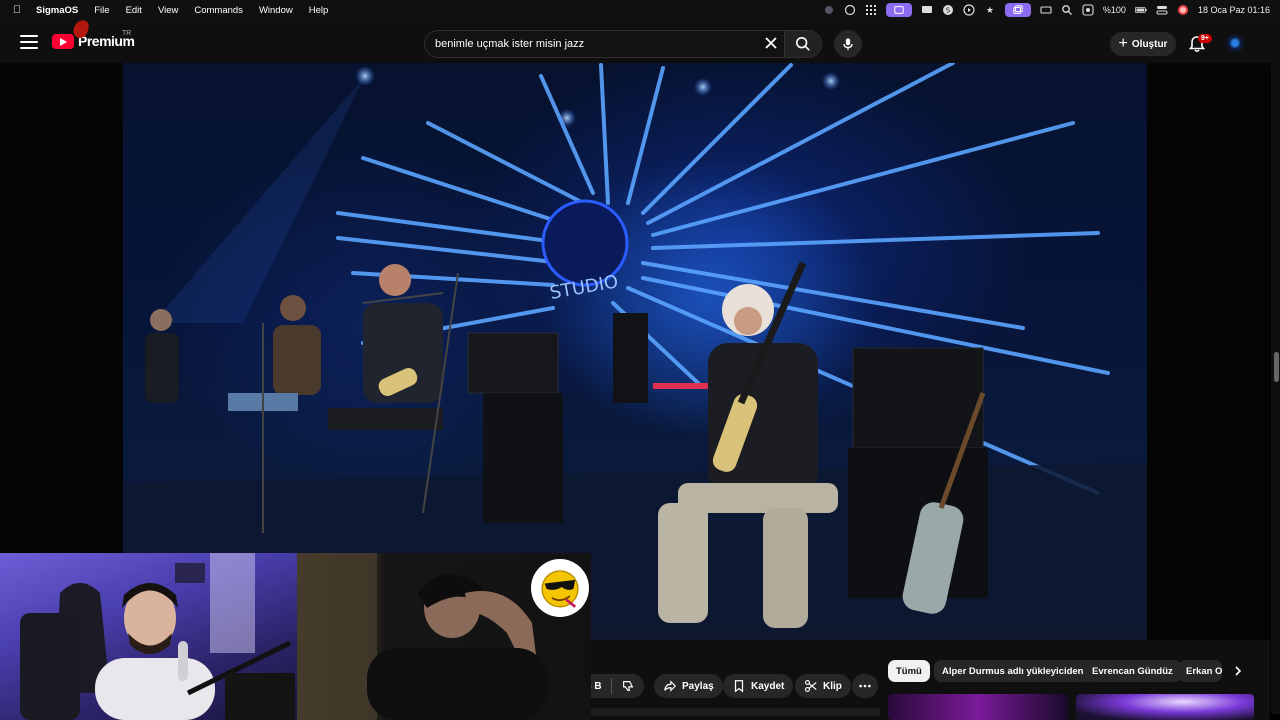 The height and width of the screenshot is (720, 1280). I want to click on search-button, so click(803, 44).